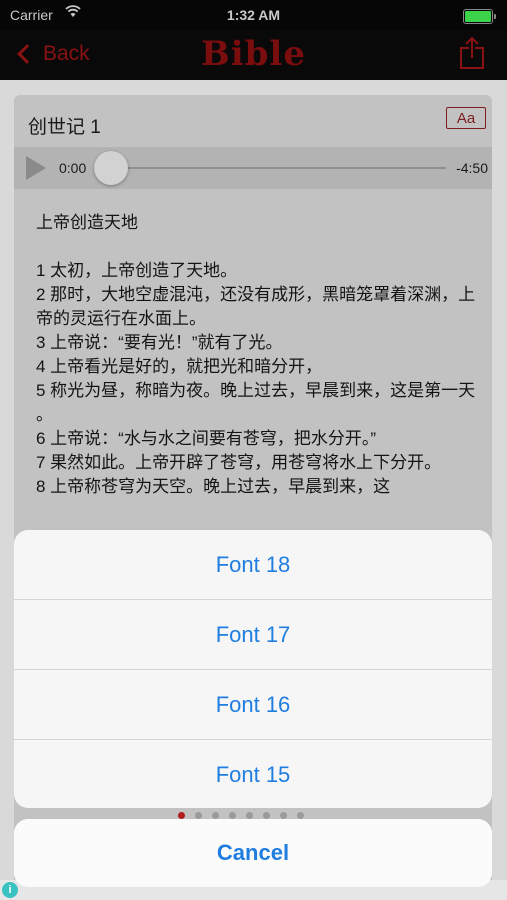 Image resolution: width=507 pixels, height=900 pixels. Describe the element at coordinates (213, 486) in the screenshot. I see `verse: 8 上帝称苍穹为天空。晚上过去，早晨到来，这` at that location.